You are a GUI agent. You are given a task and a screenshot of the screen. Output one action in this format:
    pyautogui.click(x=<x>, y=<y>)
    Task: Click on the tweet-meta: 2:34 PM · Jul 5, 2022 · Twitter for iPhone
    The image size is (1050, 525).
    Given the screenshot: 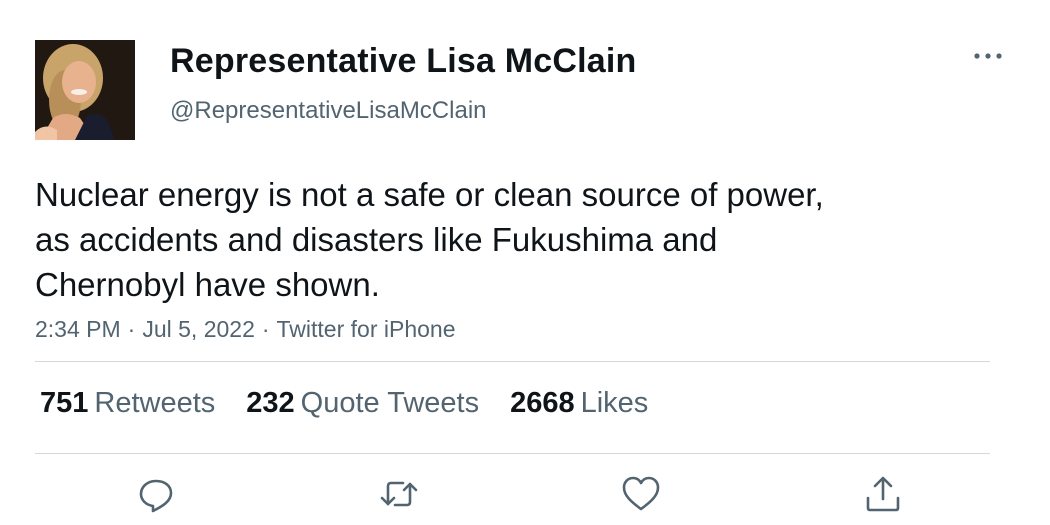 What is the action you would take?
    pyautogui.click(x=245, y=329)
    